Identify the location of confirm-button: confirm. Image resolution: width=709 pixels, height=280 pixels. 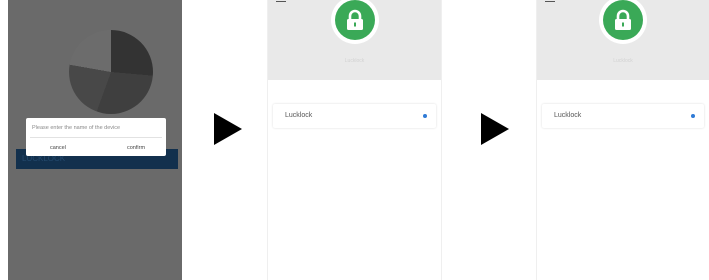
(136, 148).